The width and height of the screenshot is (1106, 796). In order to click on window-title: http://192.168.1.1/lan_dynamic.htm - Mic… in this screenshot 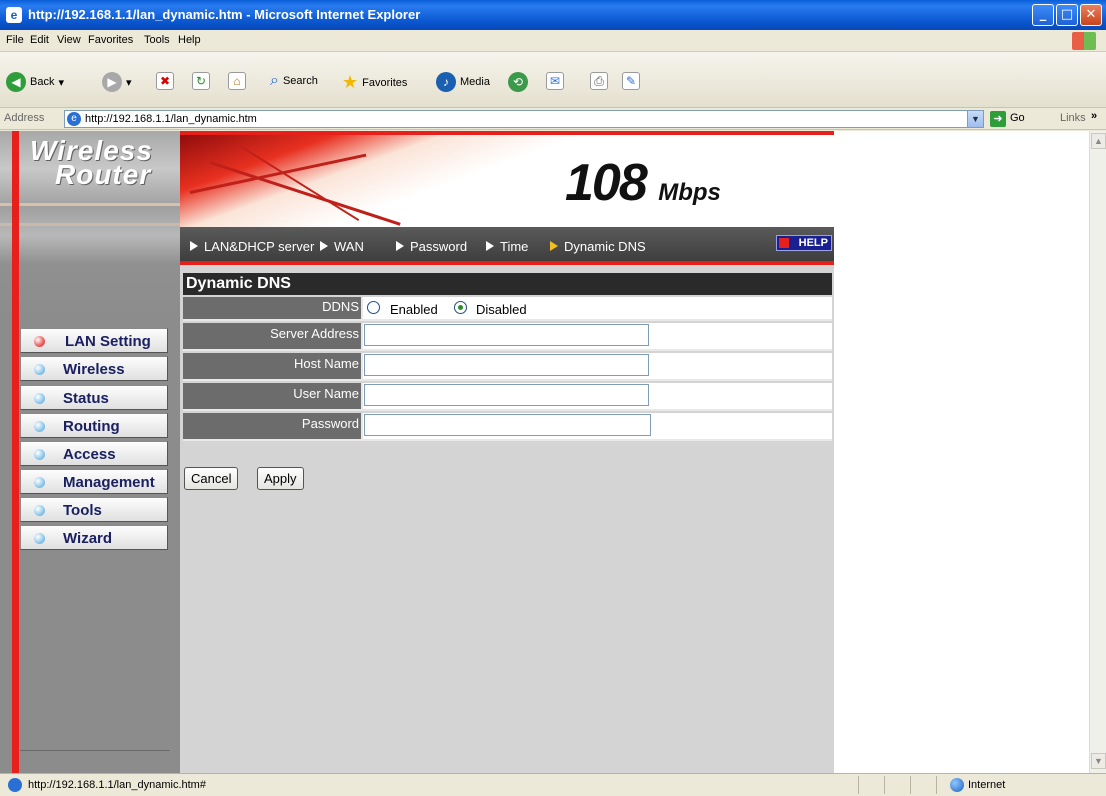, I will do `click(224, 14)`.